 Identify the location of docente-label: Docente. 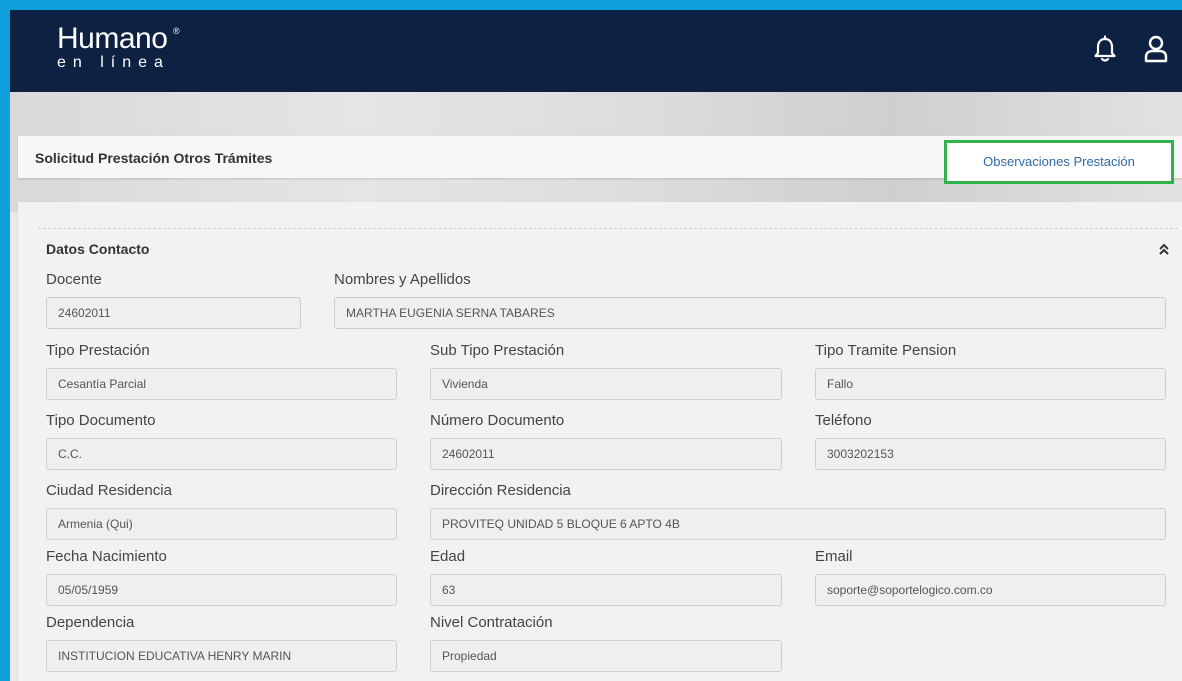
(74, 279).